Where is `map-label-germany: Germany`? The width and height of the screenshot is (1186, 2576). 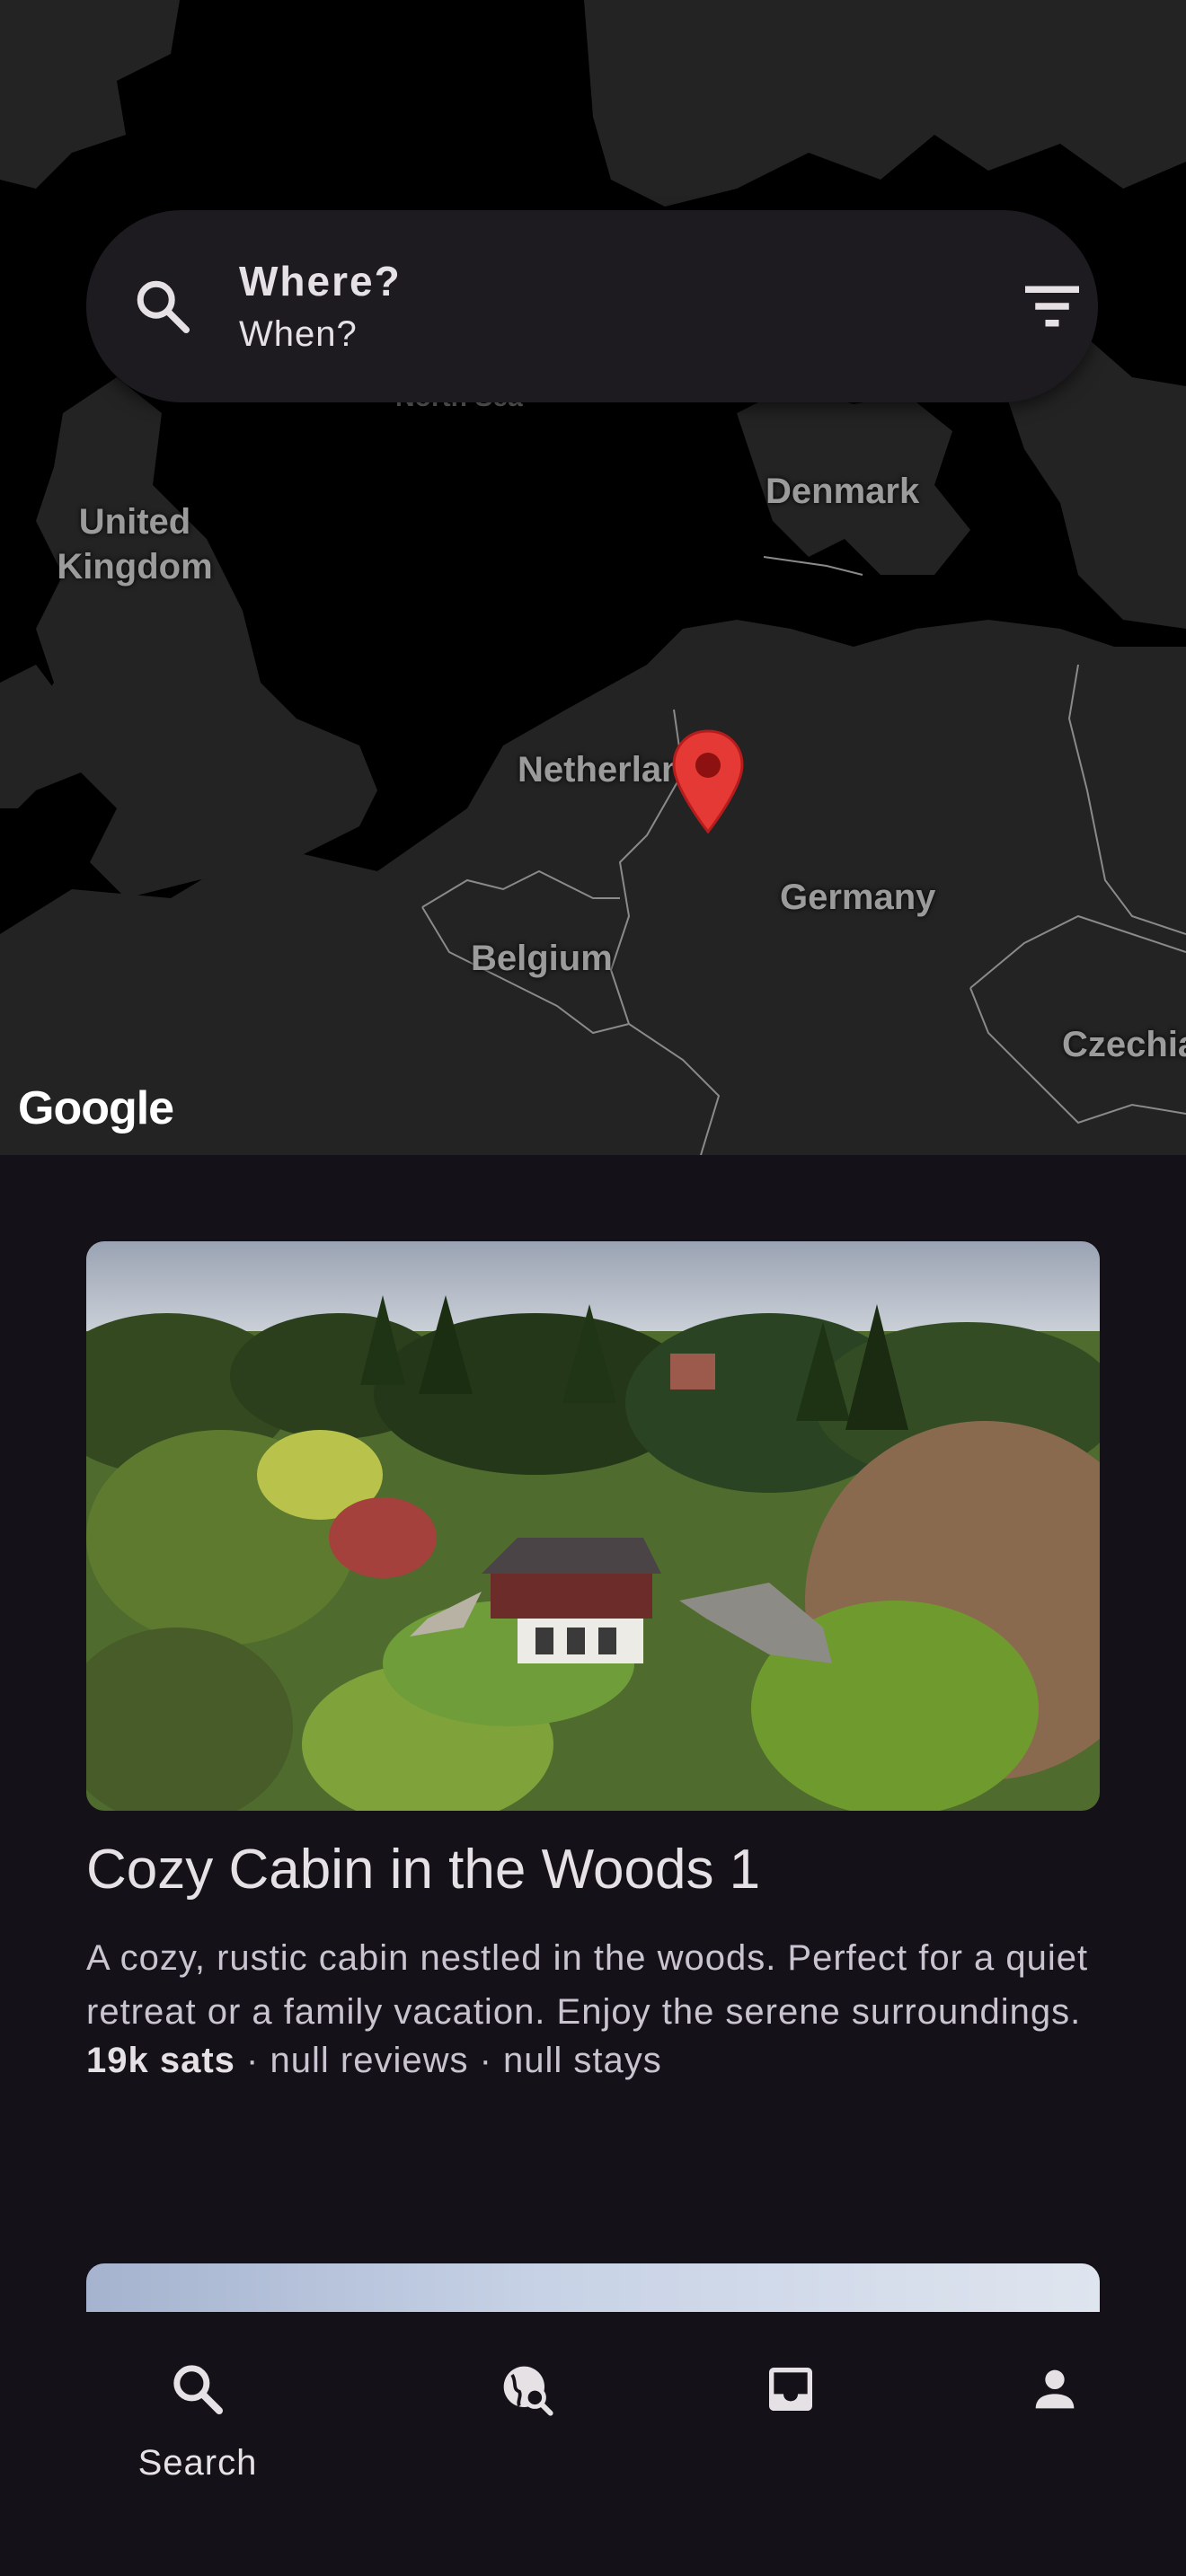 map-label-germany: Germany is located at coordinates (858, 897).